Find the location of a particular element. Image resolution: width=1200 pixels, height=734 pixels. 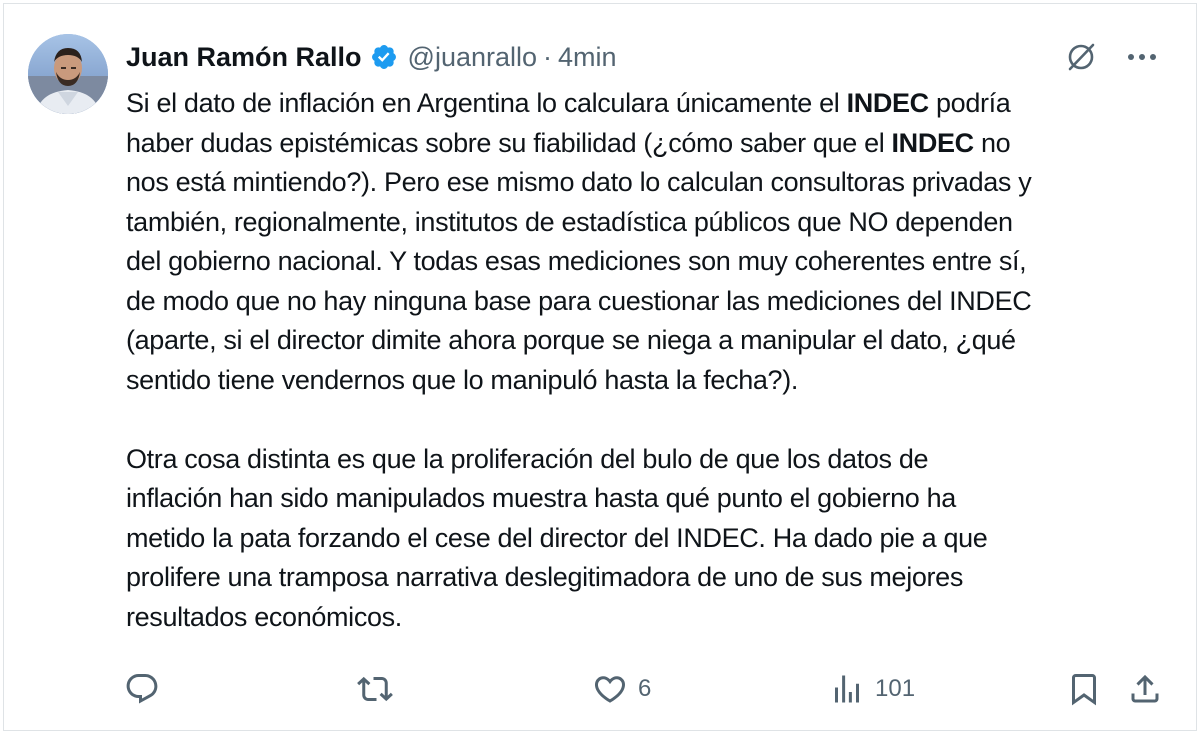

tweet-top-actions is located at coordinates (1111, 57).